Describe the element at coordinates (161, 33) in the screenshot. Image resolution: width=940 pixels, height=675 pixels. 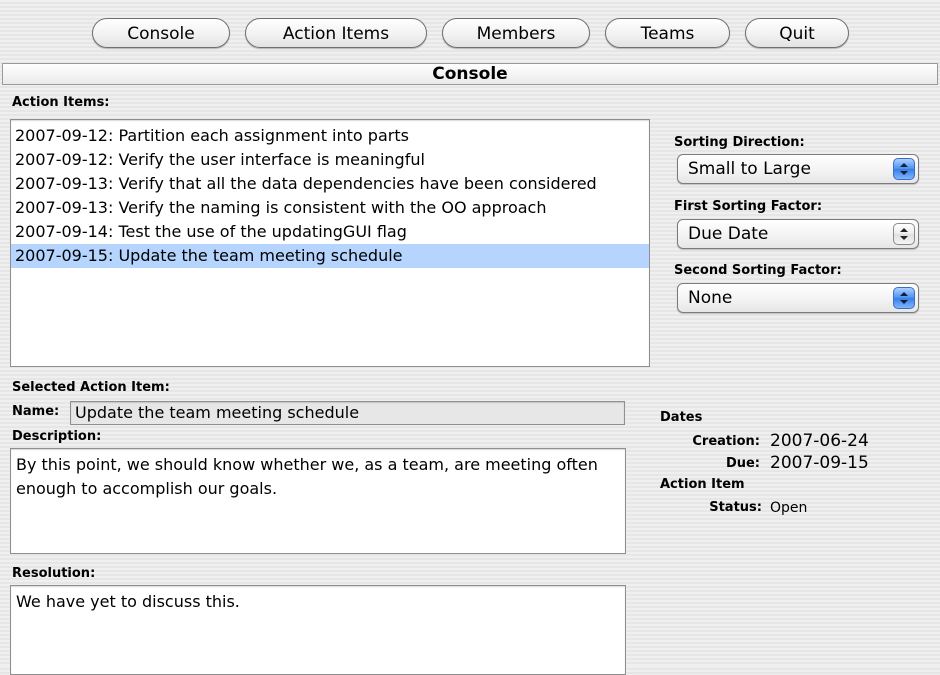
I see `console-button: Console` at that location.